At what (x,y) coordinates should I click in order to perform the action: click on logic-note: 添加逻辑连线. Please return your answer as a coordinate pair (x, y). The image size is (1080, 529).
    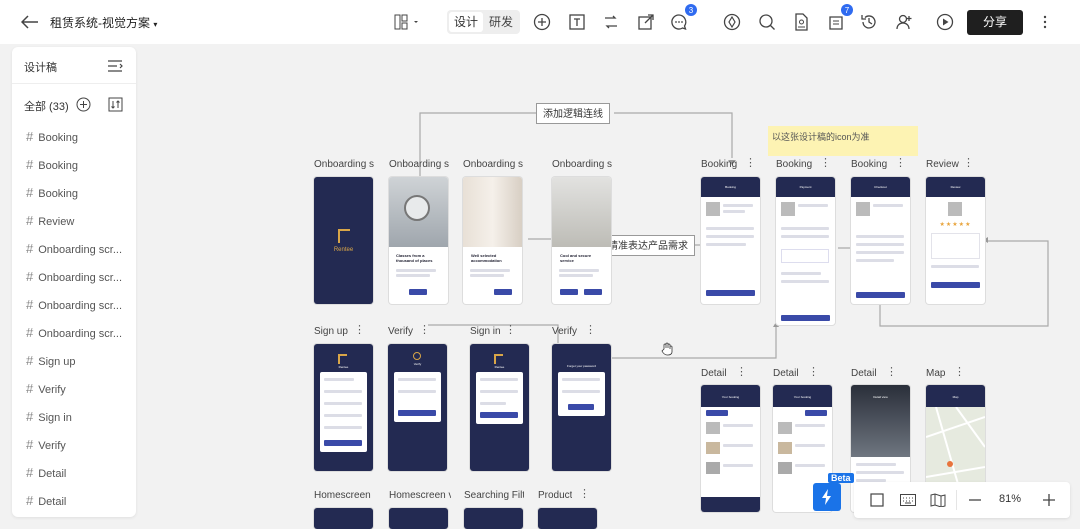
    Looking at the image, I should click on (573, 113).